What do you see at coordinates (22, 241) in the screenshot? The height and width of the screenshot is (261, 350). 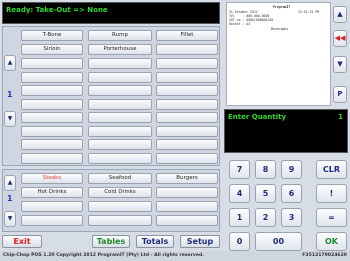 I see `exit-button: Exit` at bounding box center [22, 241].